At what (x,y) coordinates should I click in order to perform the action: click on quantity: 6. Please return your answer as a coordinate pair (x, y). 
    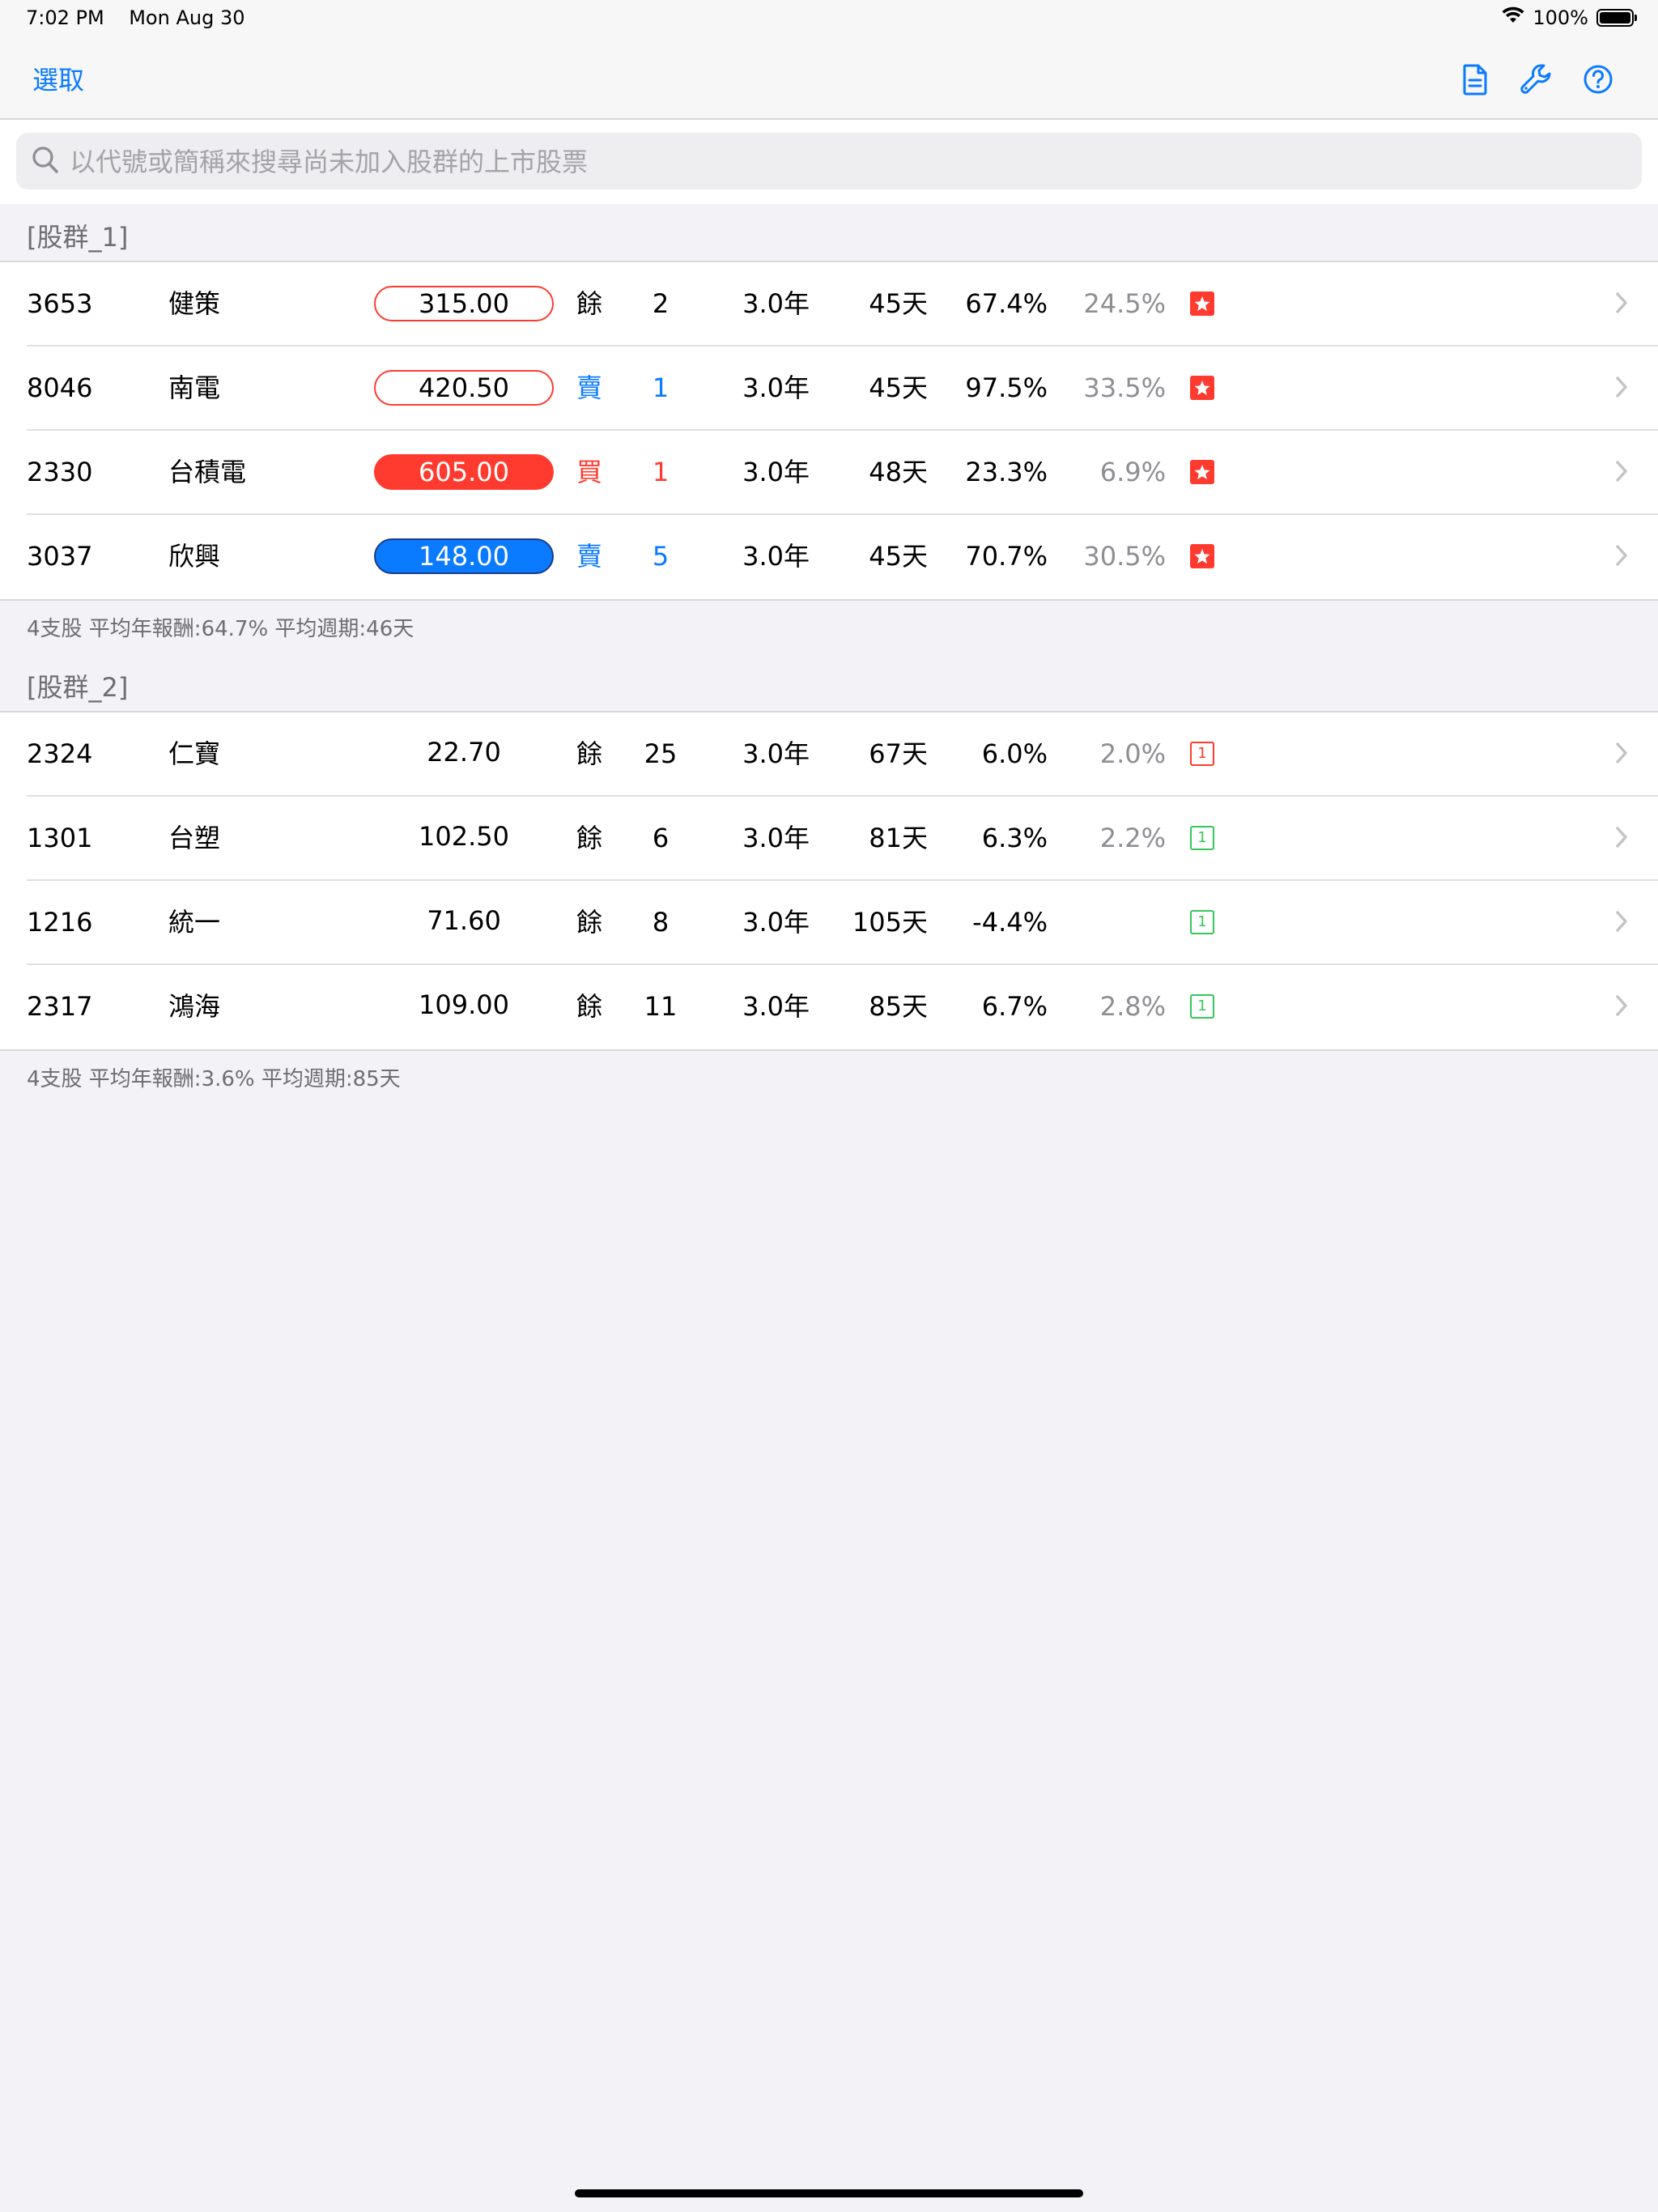
    Looking at the image, I should click on (661, 838).